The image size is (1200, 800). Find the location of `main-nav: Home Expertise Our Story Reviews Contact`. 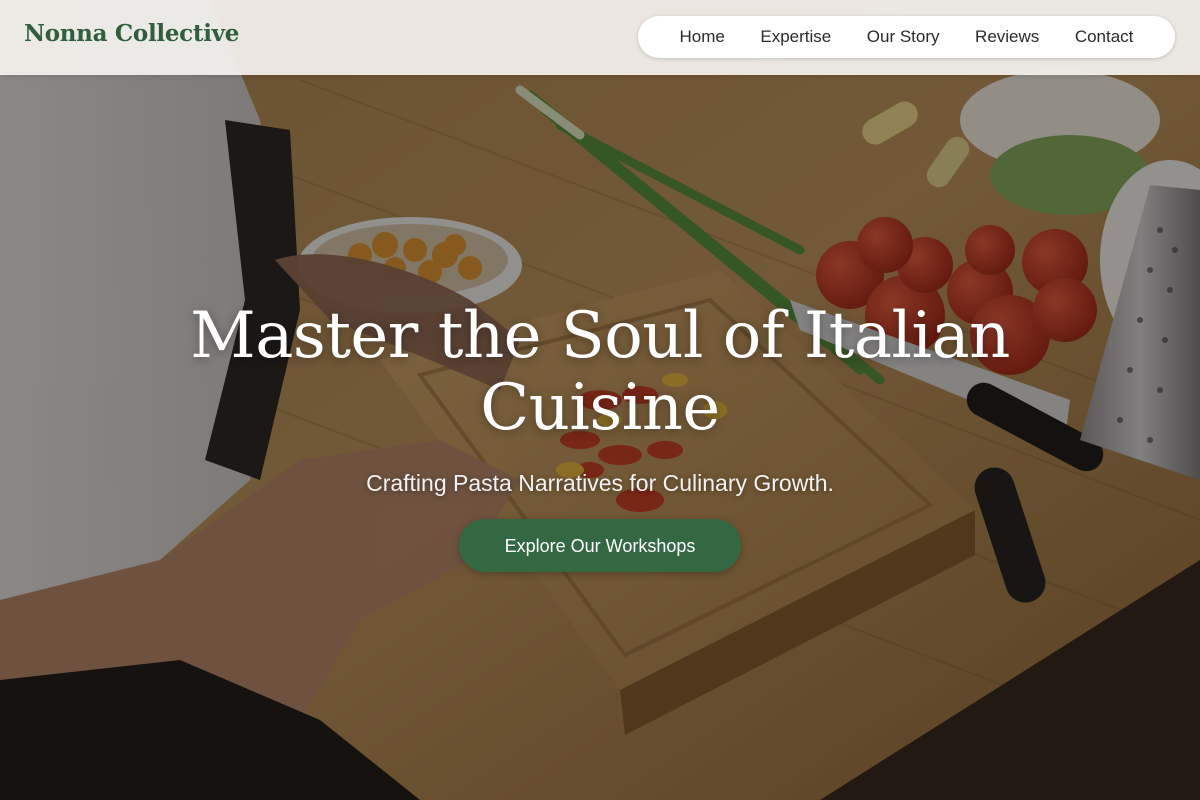

main-nav: Home Expertise Our Story Reviews Contact is located at coordinates (906, 37).